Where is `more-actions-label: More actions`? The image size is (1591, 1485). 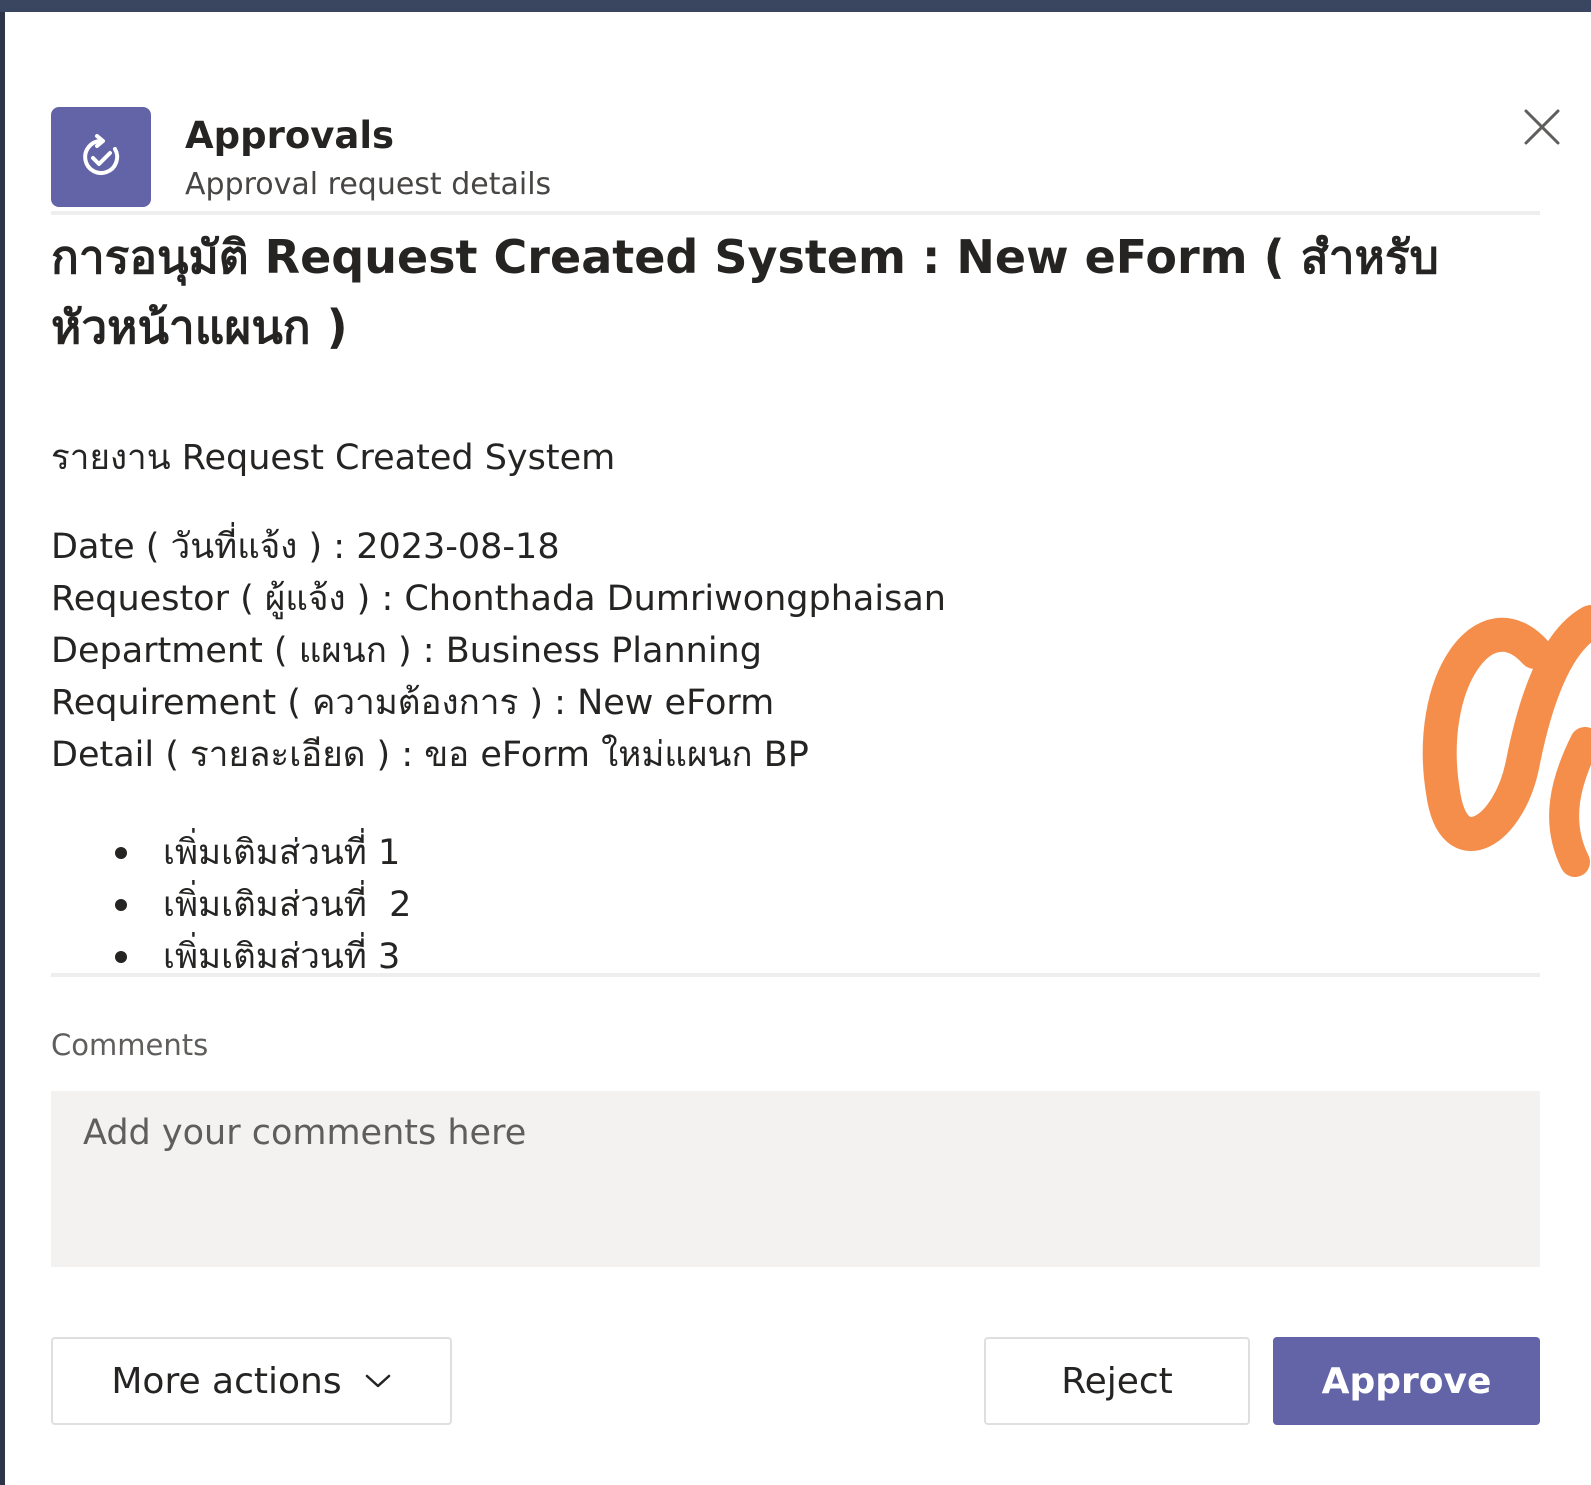
more-actions-label: More actions is located at coordinates (226, 1381).